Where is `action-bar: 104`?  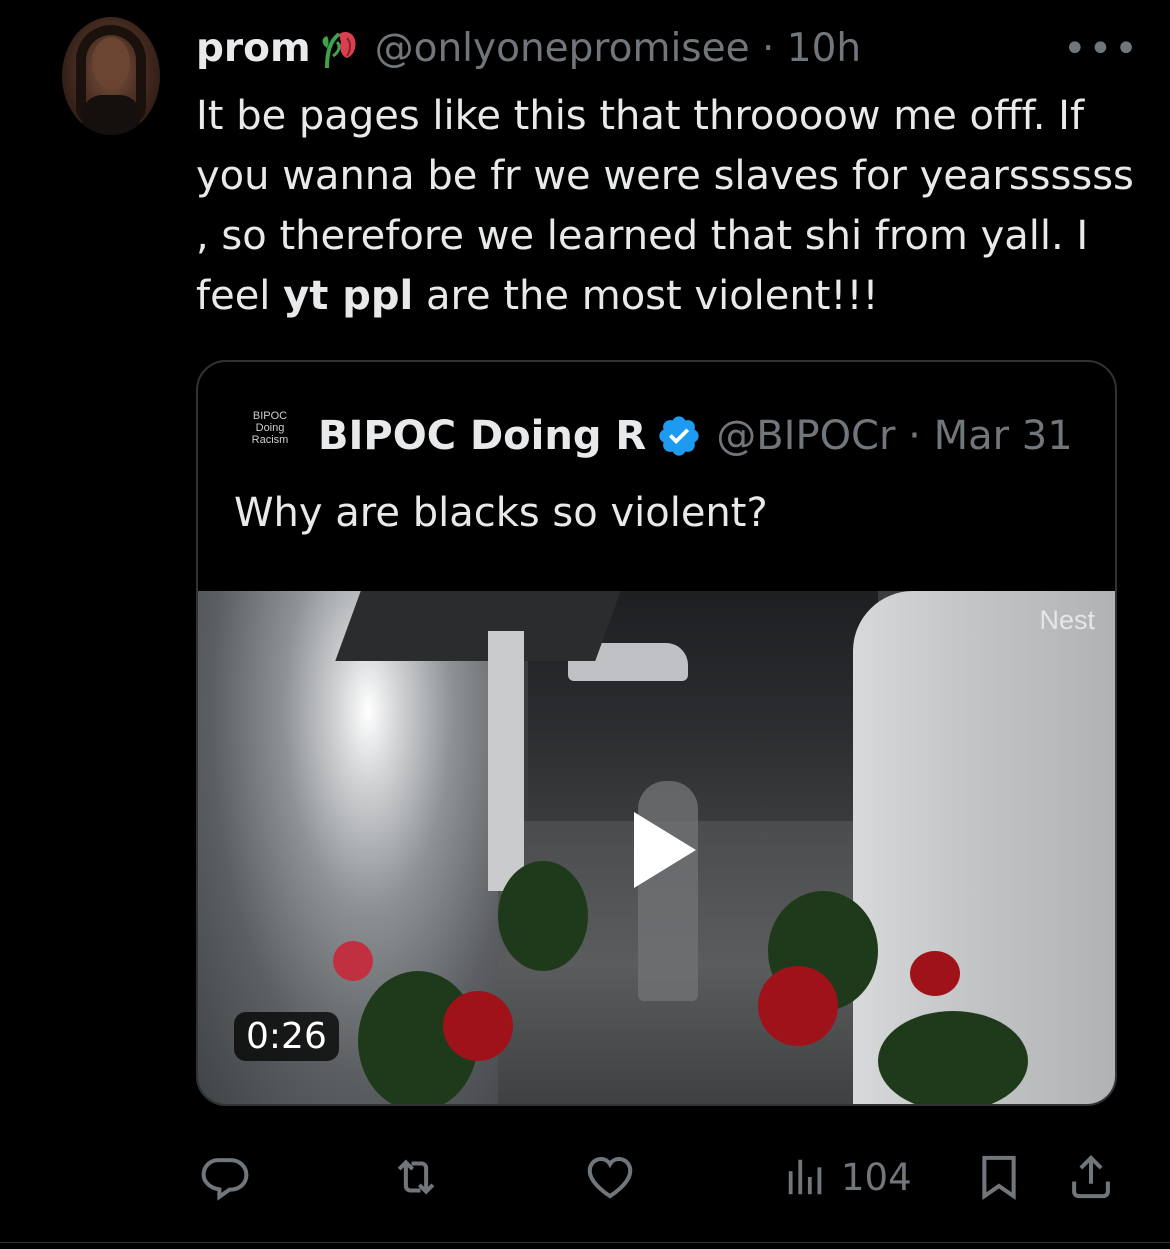
action-bar: 104 is located at coordinates (585, 1180).